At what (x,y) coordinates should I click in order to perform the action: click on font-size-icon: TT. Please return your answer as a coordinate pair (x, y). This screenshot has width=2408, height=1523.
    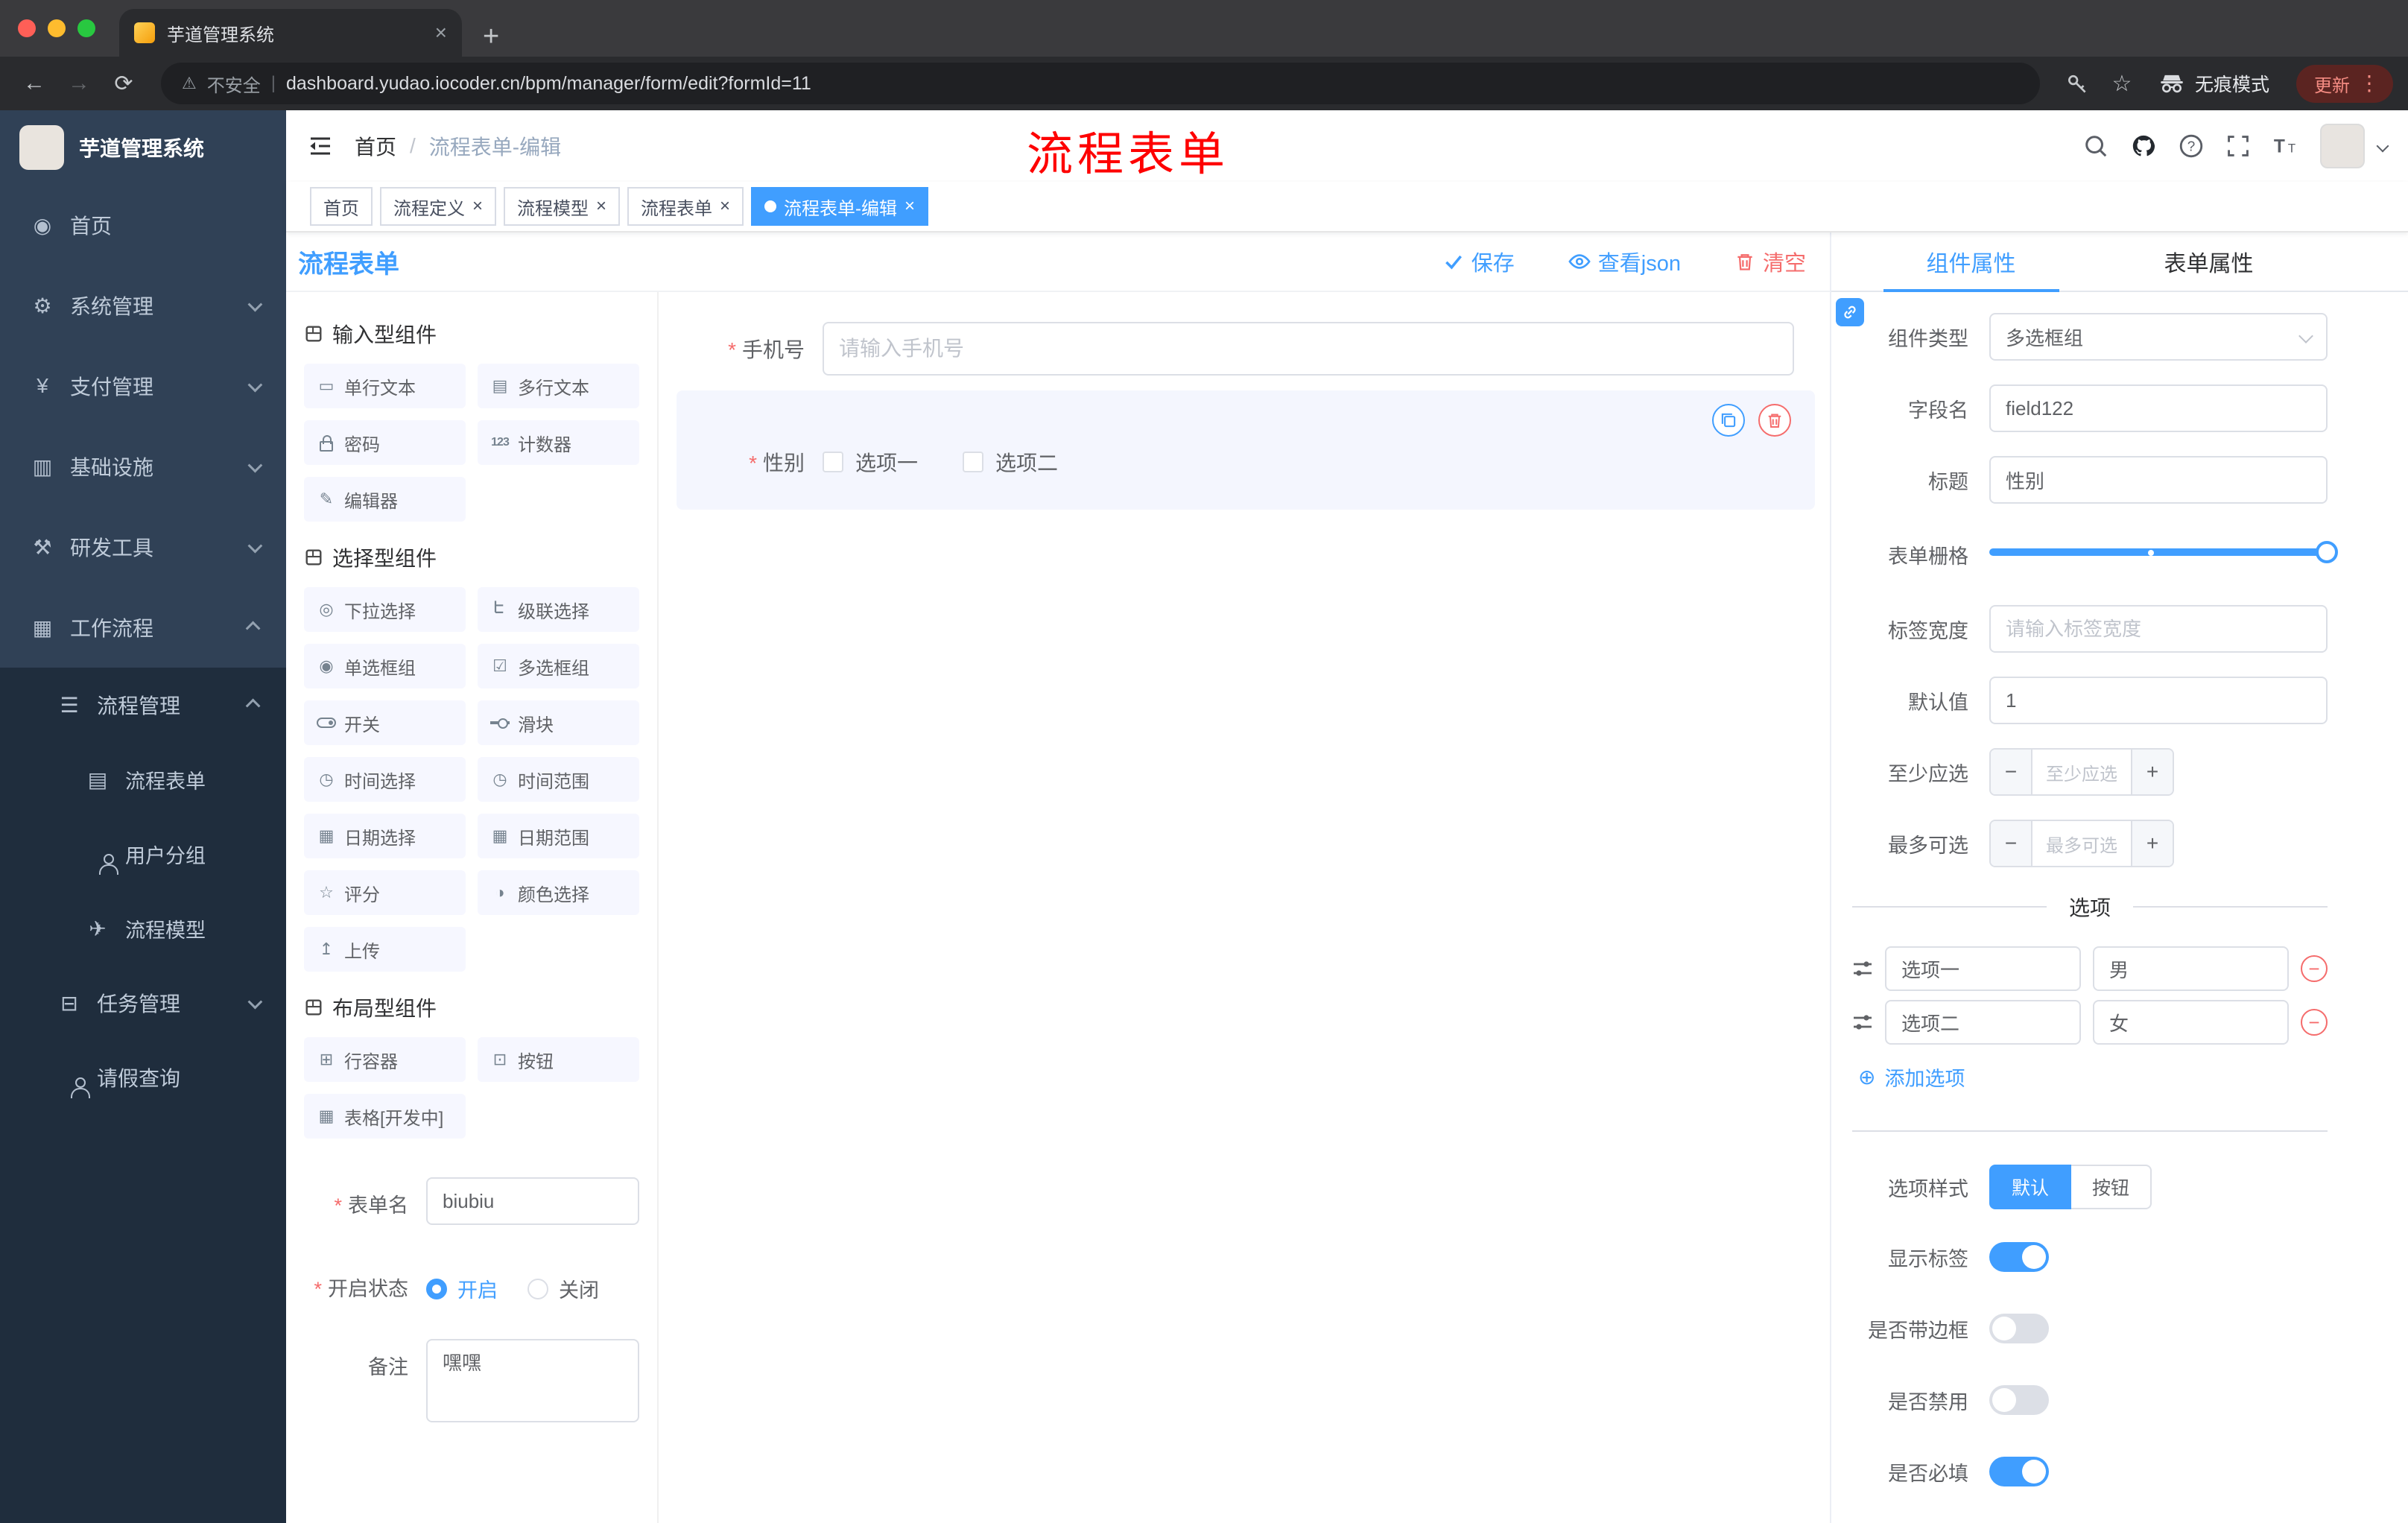
    Looking at the image, I should click on (2285, 146).